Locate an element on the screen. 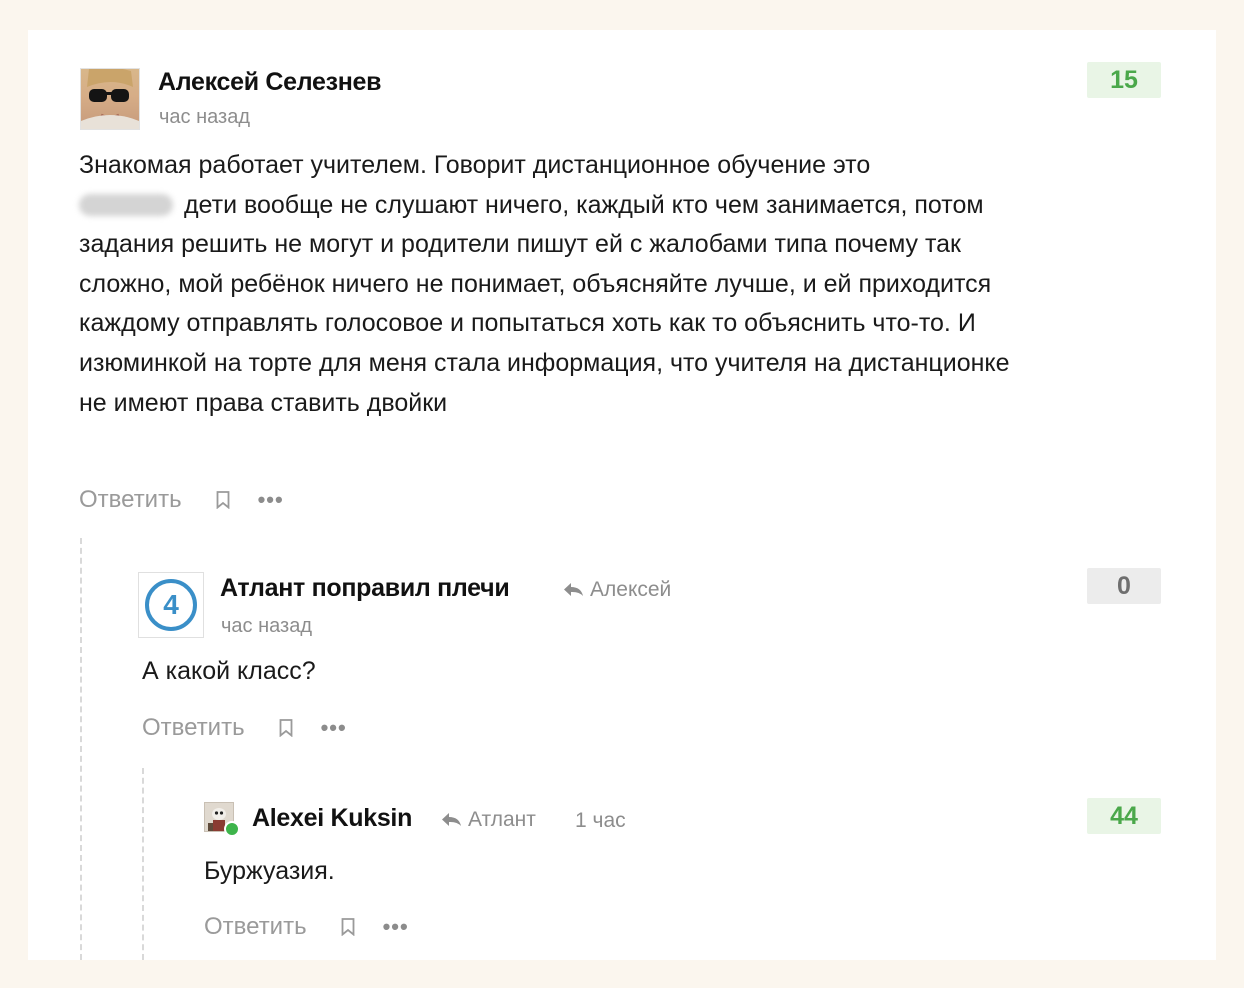 The height and width of the screenshot is (988, 1244). comment-score: 44 is located at coordinates (1124, 816).